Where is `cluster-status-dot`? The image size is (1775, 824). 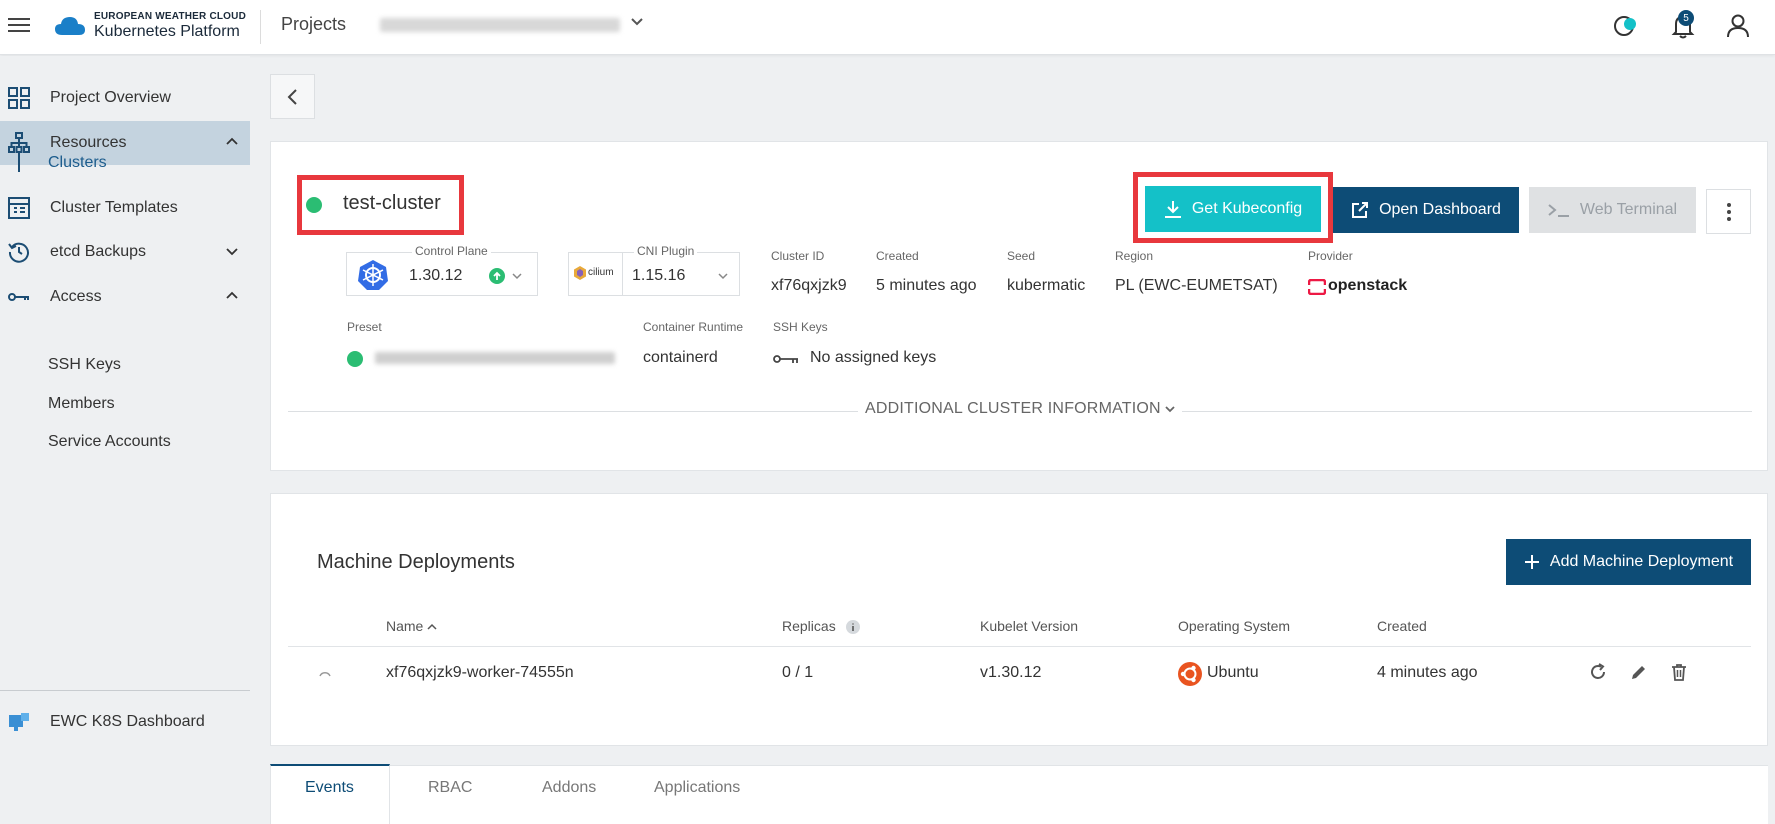
cluster-status-dot is located at coordinates (314, 205).